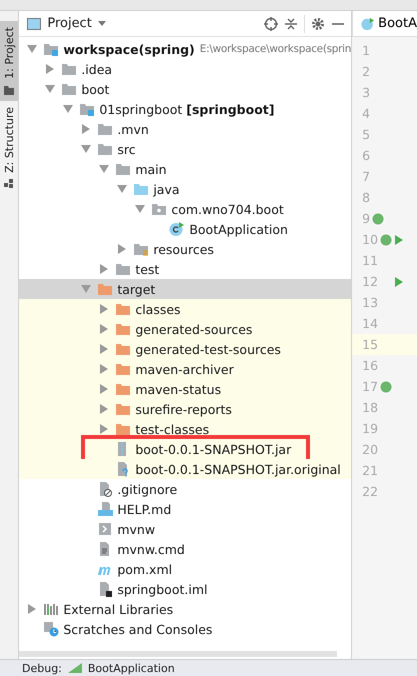  What do you see at coordinates (185, 249) in the screenshot?
I see `tree-item: resources` at bounding box center [185, 249].